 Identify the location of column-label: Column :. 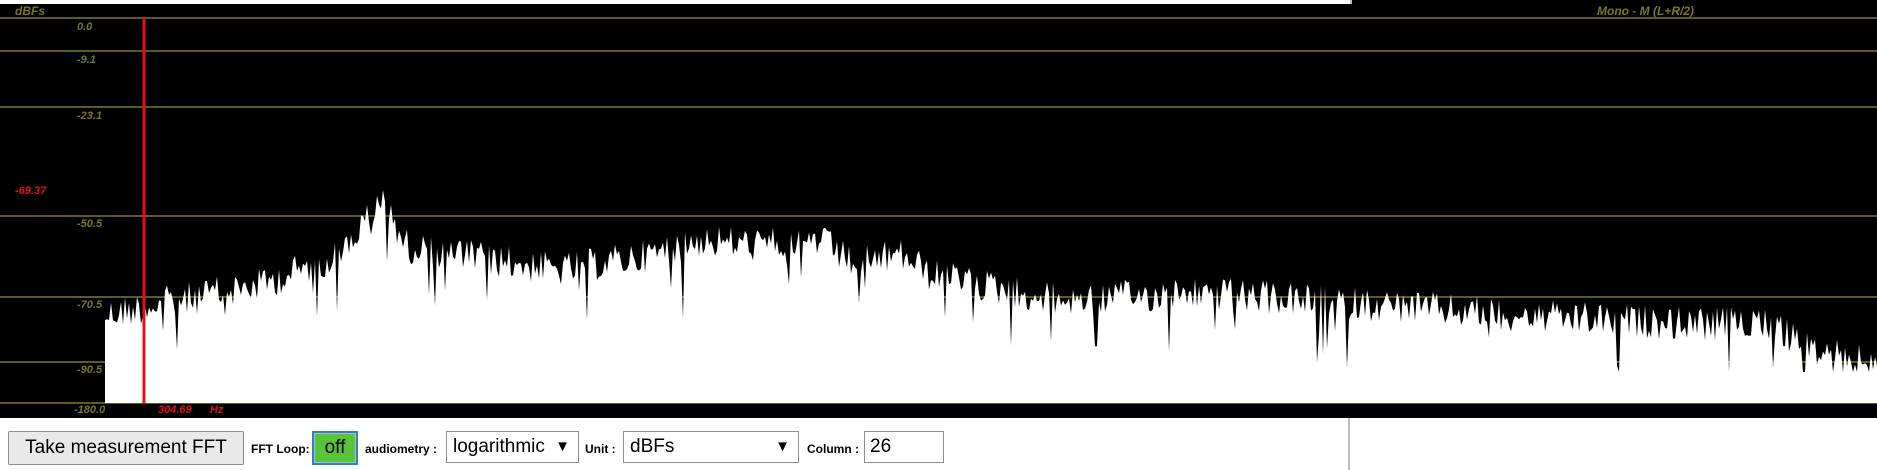
(833, 449).